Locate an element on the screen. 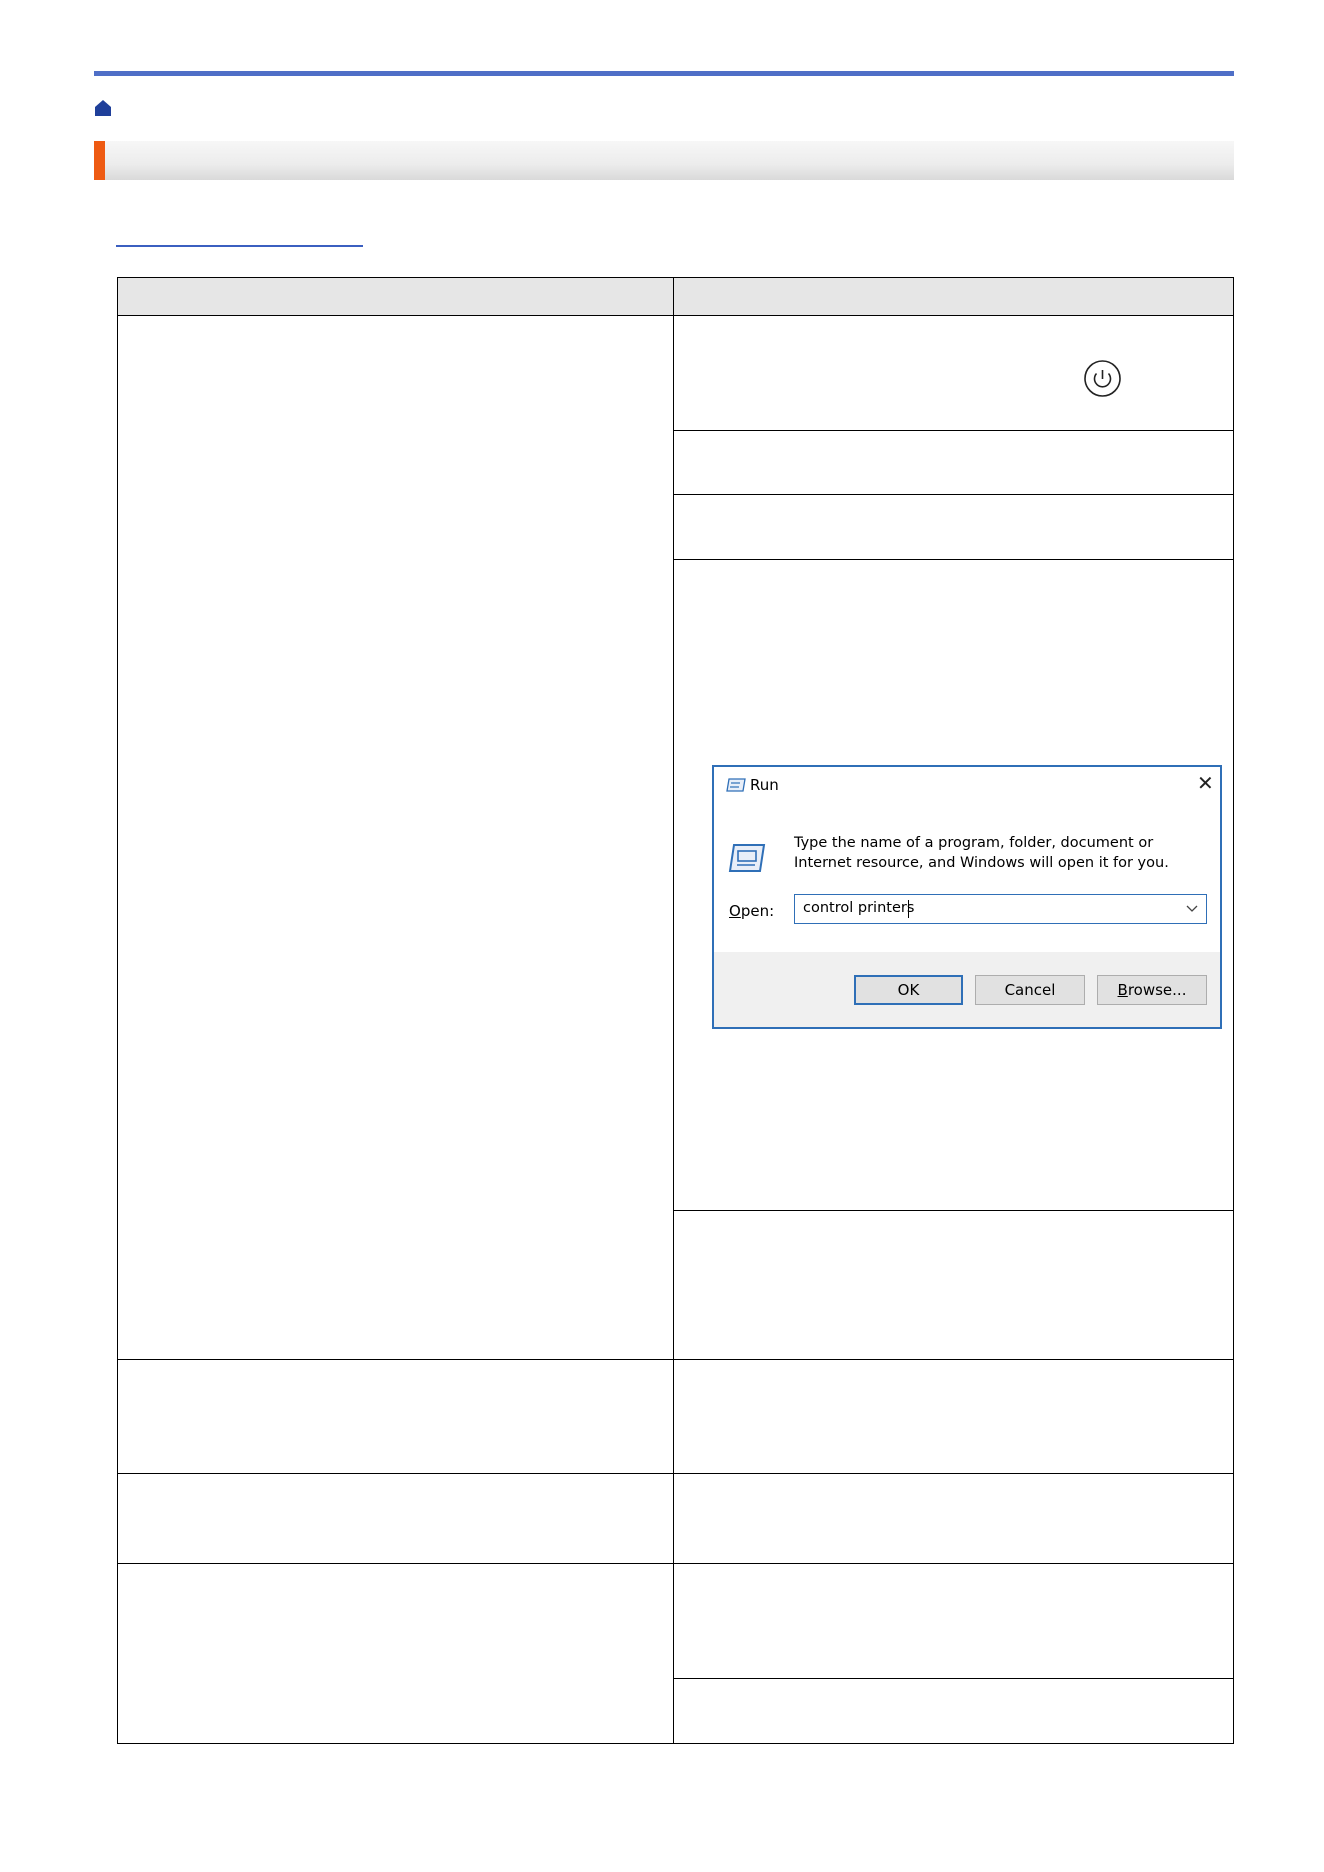 This screenshot has height=1872, width=1324. run-open-label-mnemonic: O is located at coordinates (735, 911).